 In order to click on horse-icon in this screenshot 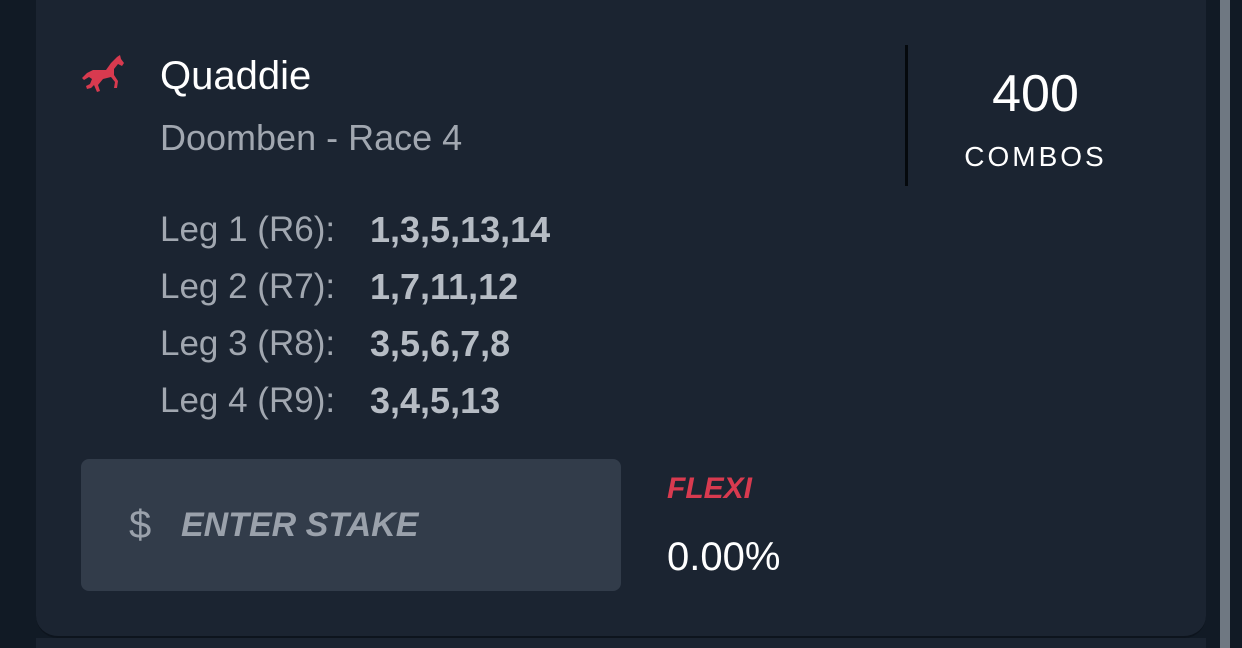, I will do `click(103, 73)`.